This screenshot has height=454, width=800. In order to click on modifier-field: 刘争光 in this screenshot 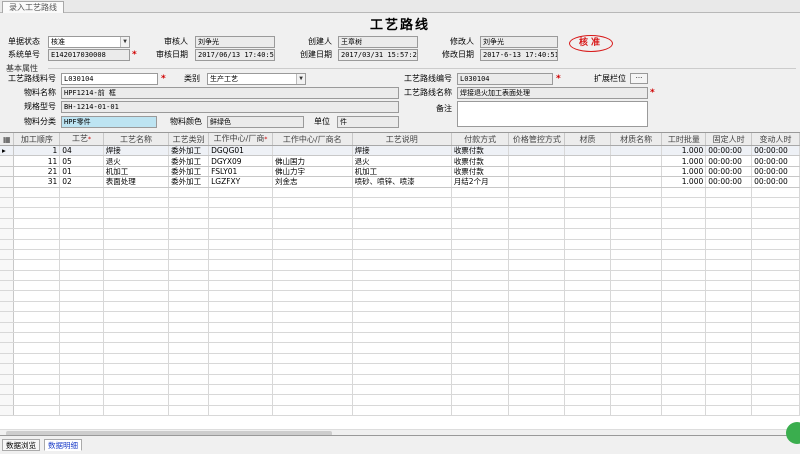, I will do `click(519, 42)`.